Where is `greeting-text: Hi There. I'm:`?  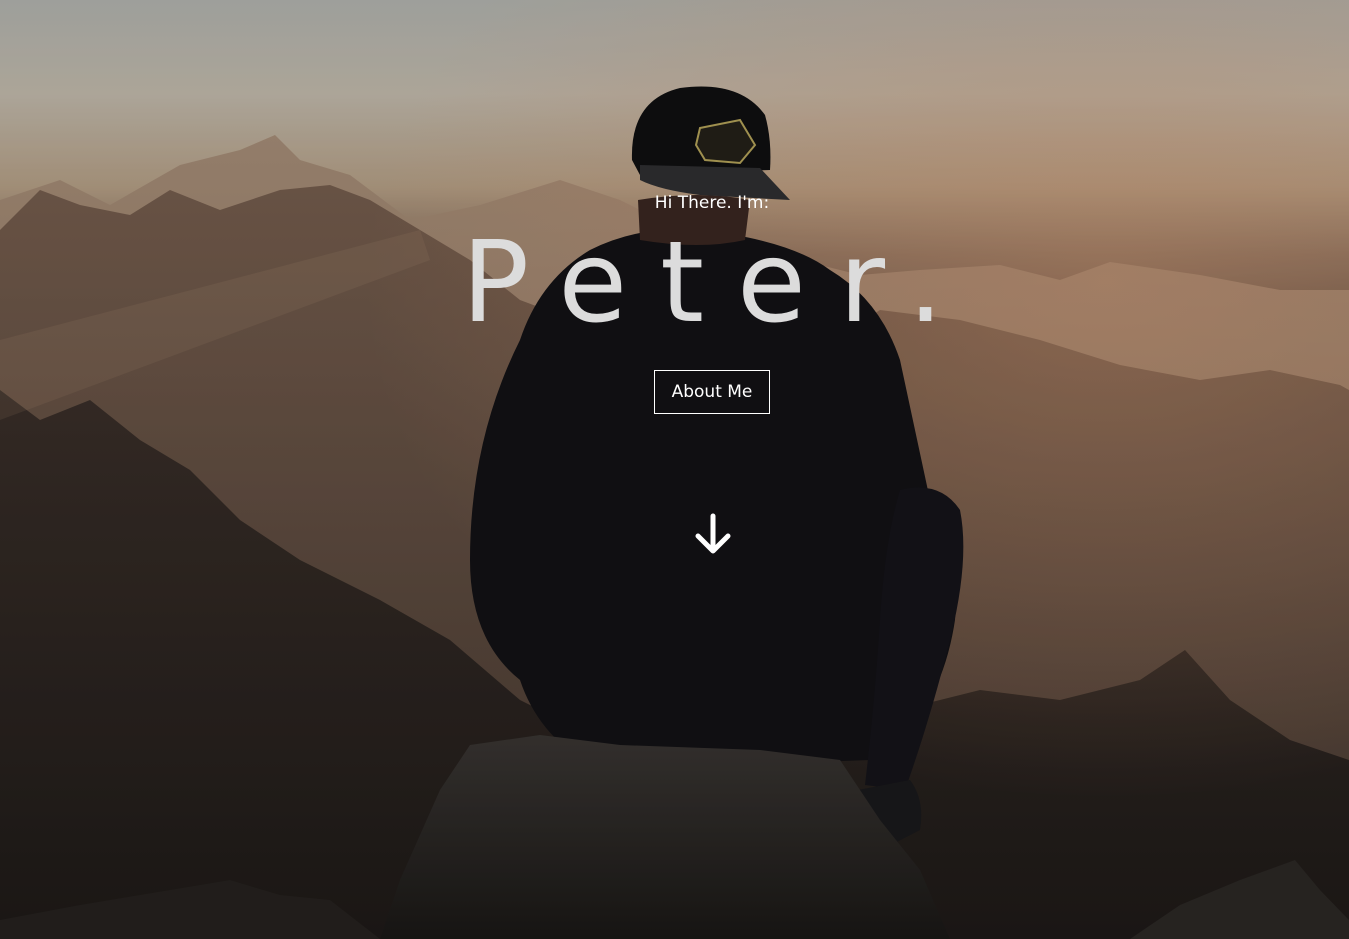 greeting-text: Hi There. I'm: is located at coordinates (712, 203).